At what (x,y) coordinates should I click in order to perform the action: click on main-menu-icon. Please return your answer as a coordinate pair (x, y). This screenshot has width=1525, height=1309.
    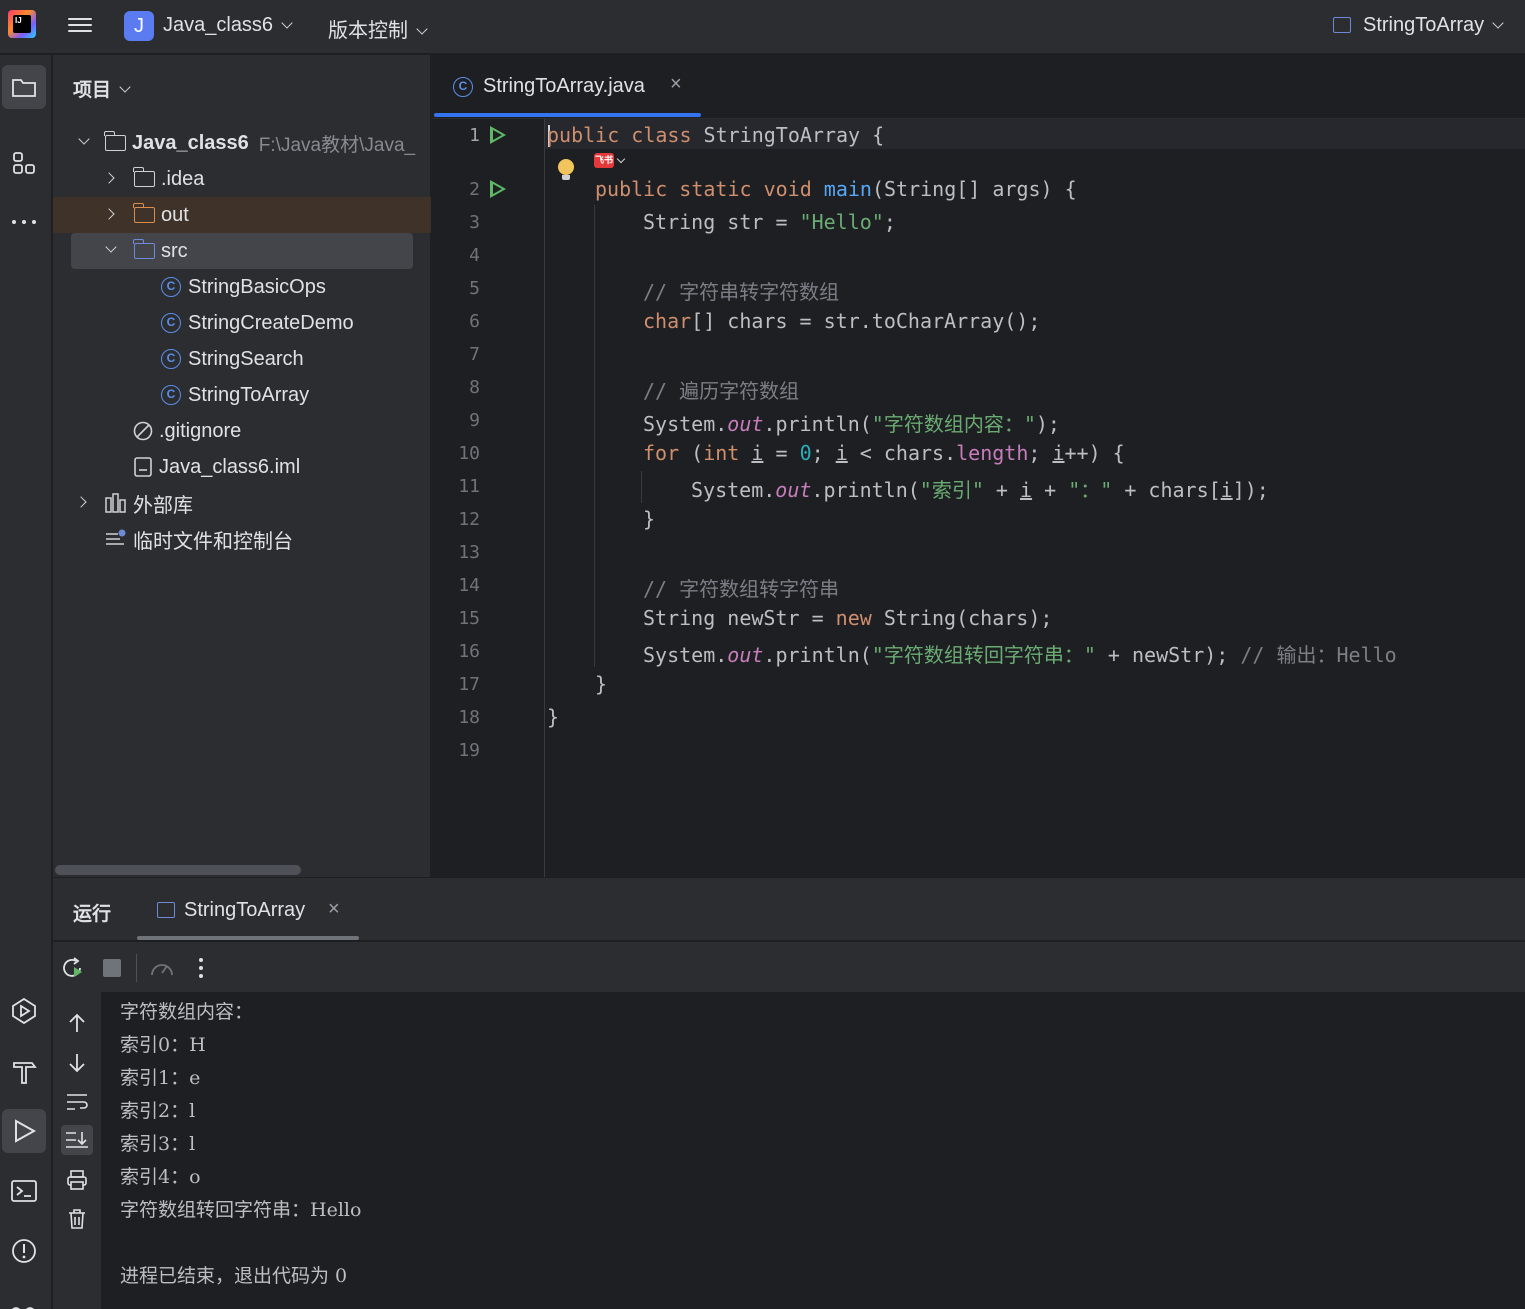
    Looking at the image, I should click on (80, 25).